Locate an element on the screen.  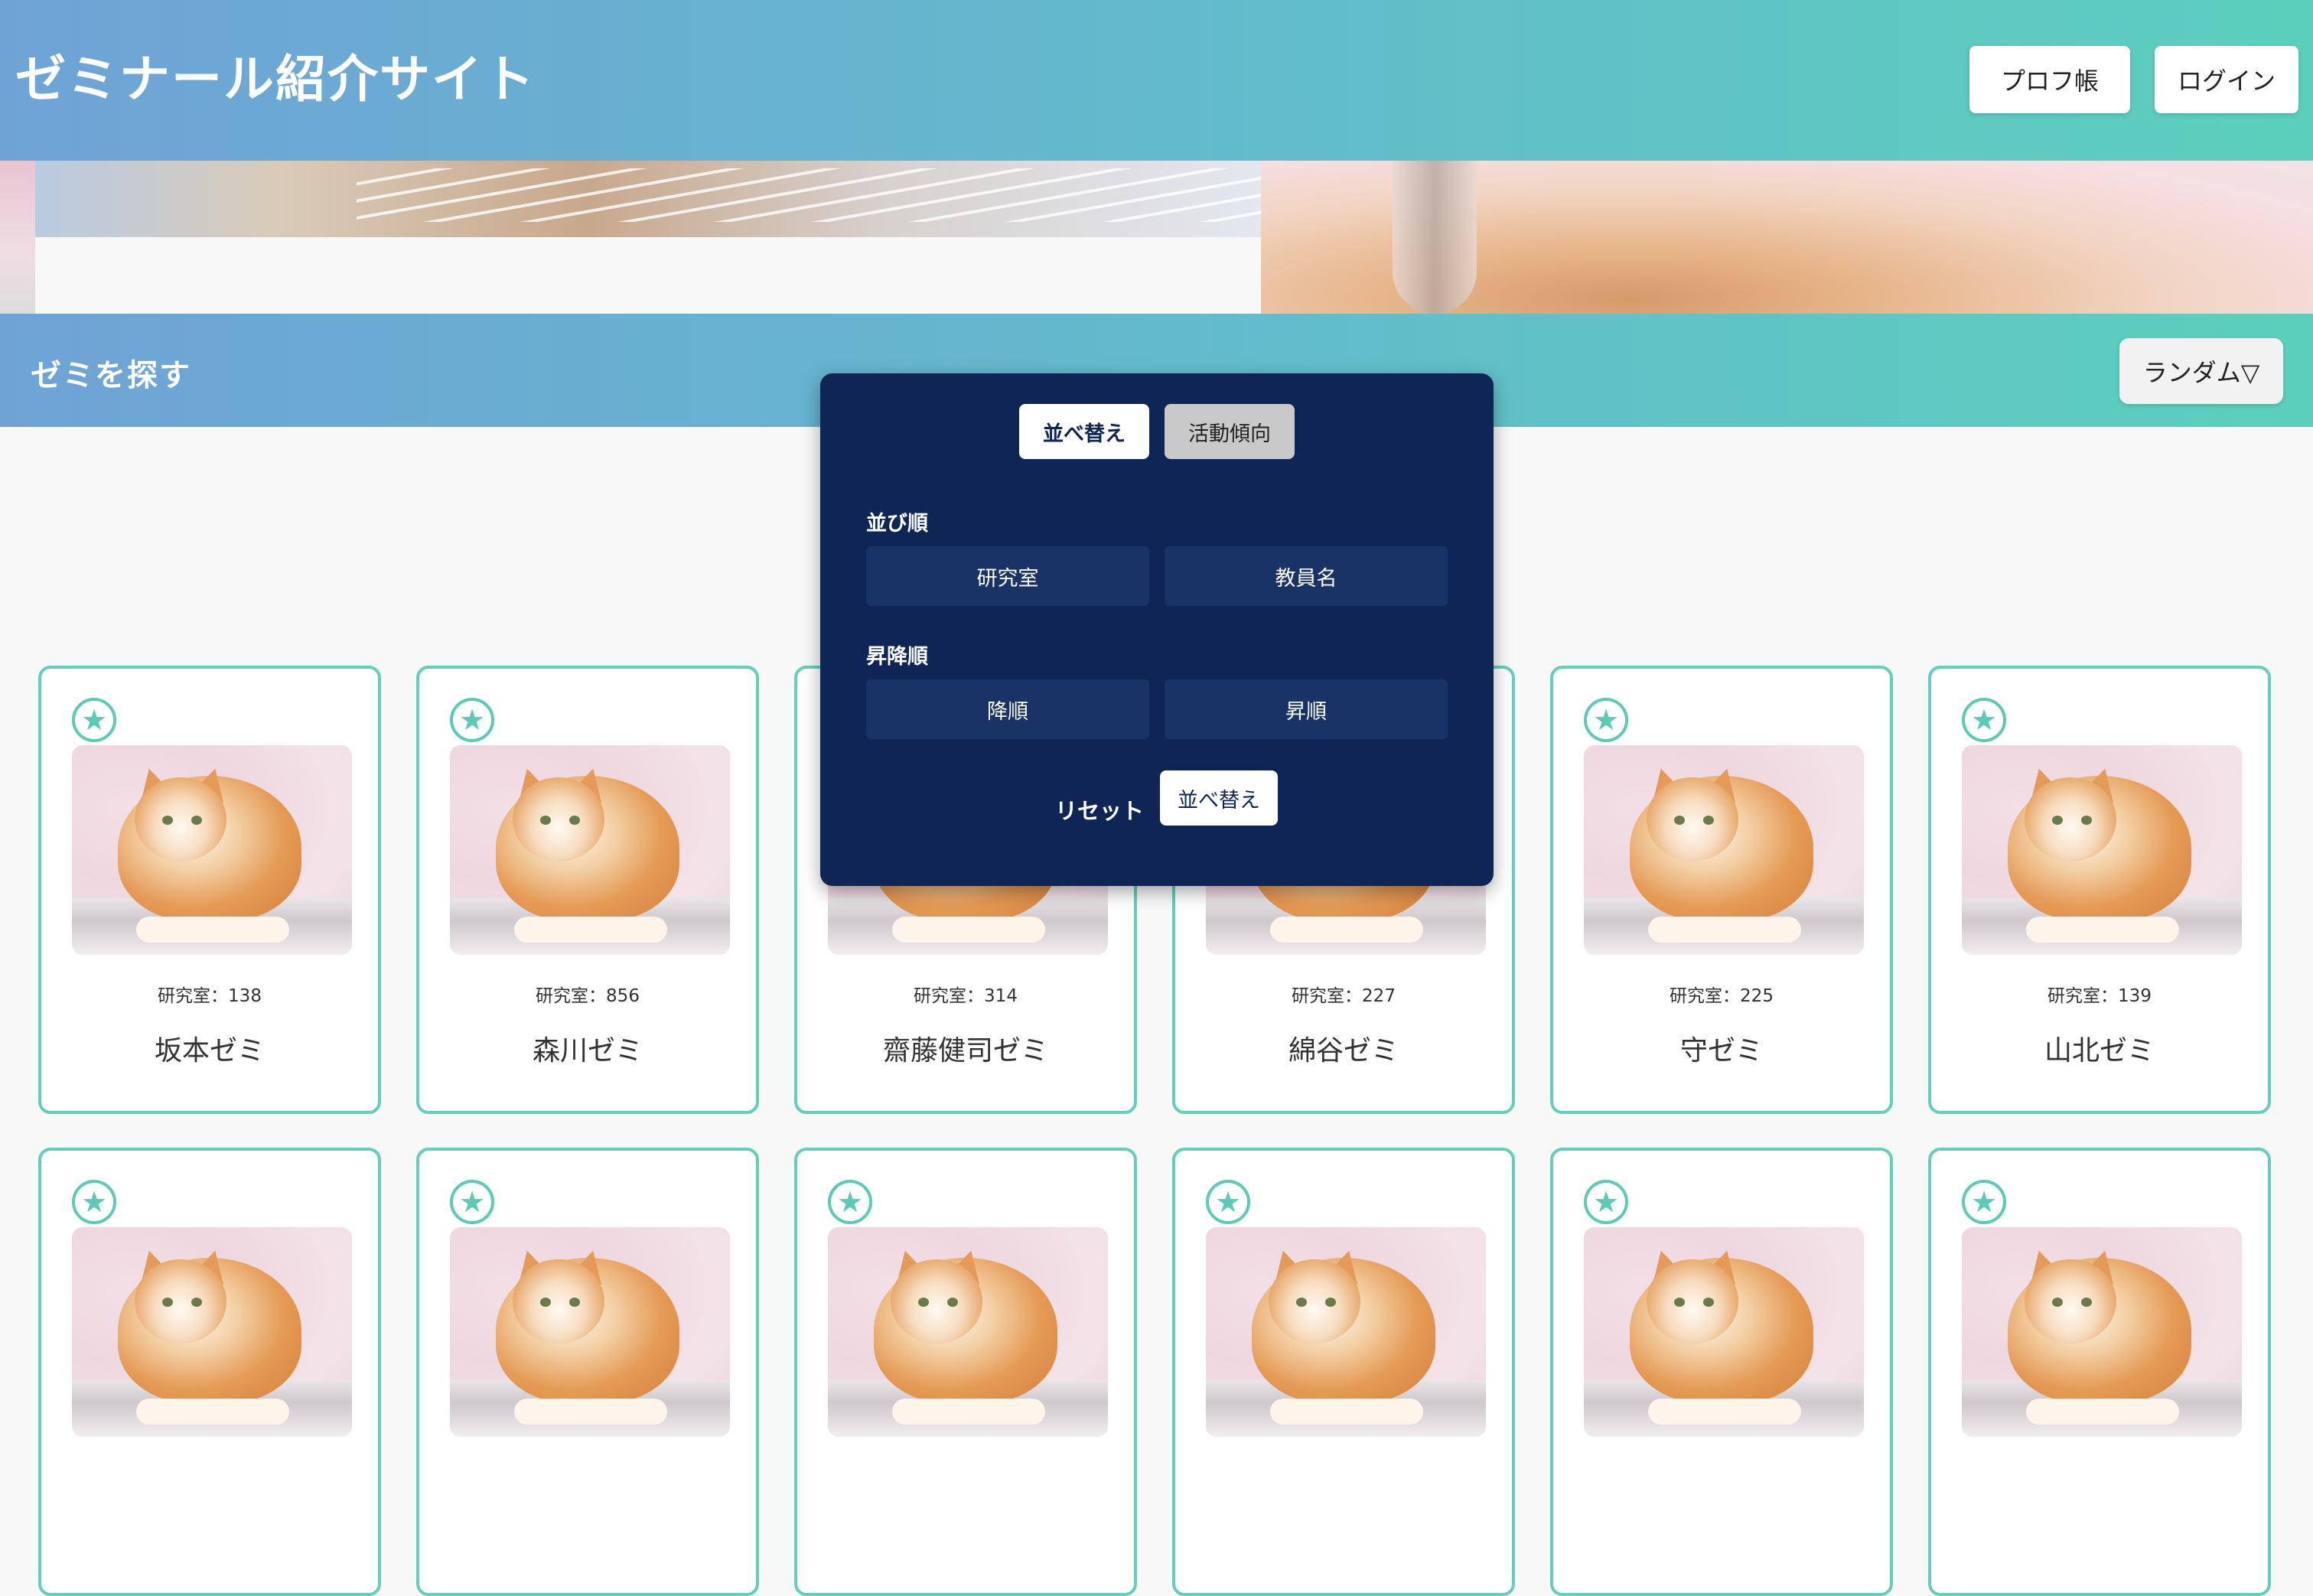
order-option-teacher: 教員名 is located at coordinates (1306, 576).